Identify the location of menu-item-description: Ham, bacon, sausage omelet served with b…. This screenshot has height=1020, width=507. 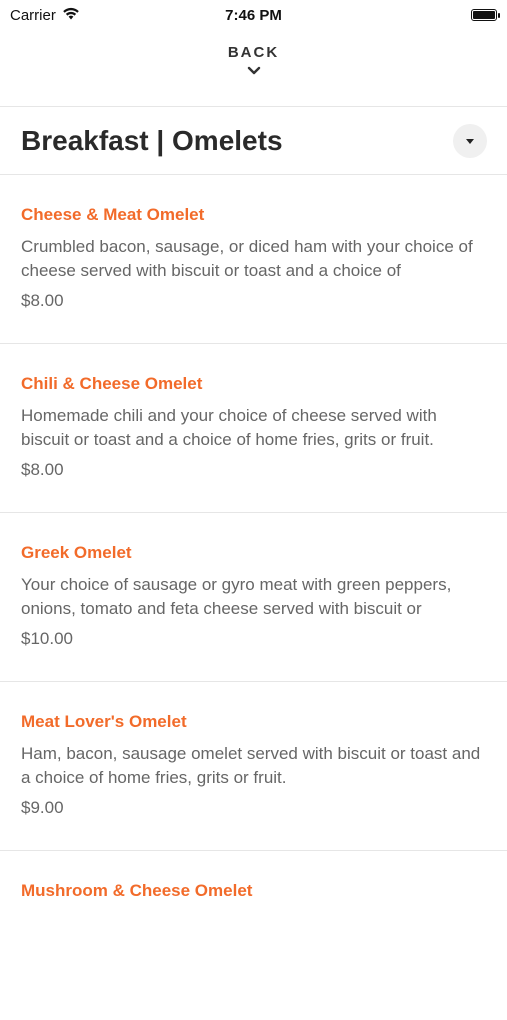
(251, 765).